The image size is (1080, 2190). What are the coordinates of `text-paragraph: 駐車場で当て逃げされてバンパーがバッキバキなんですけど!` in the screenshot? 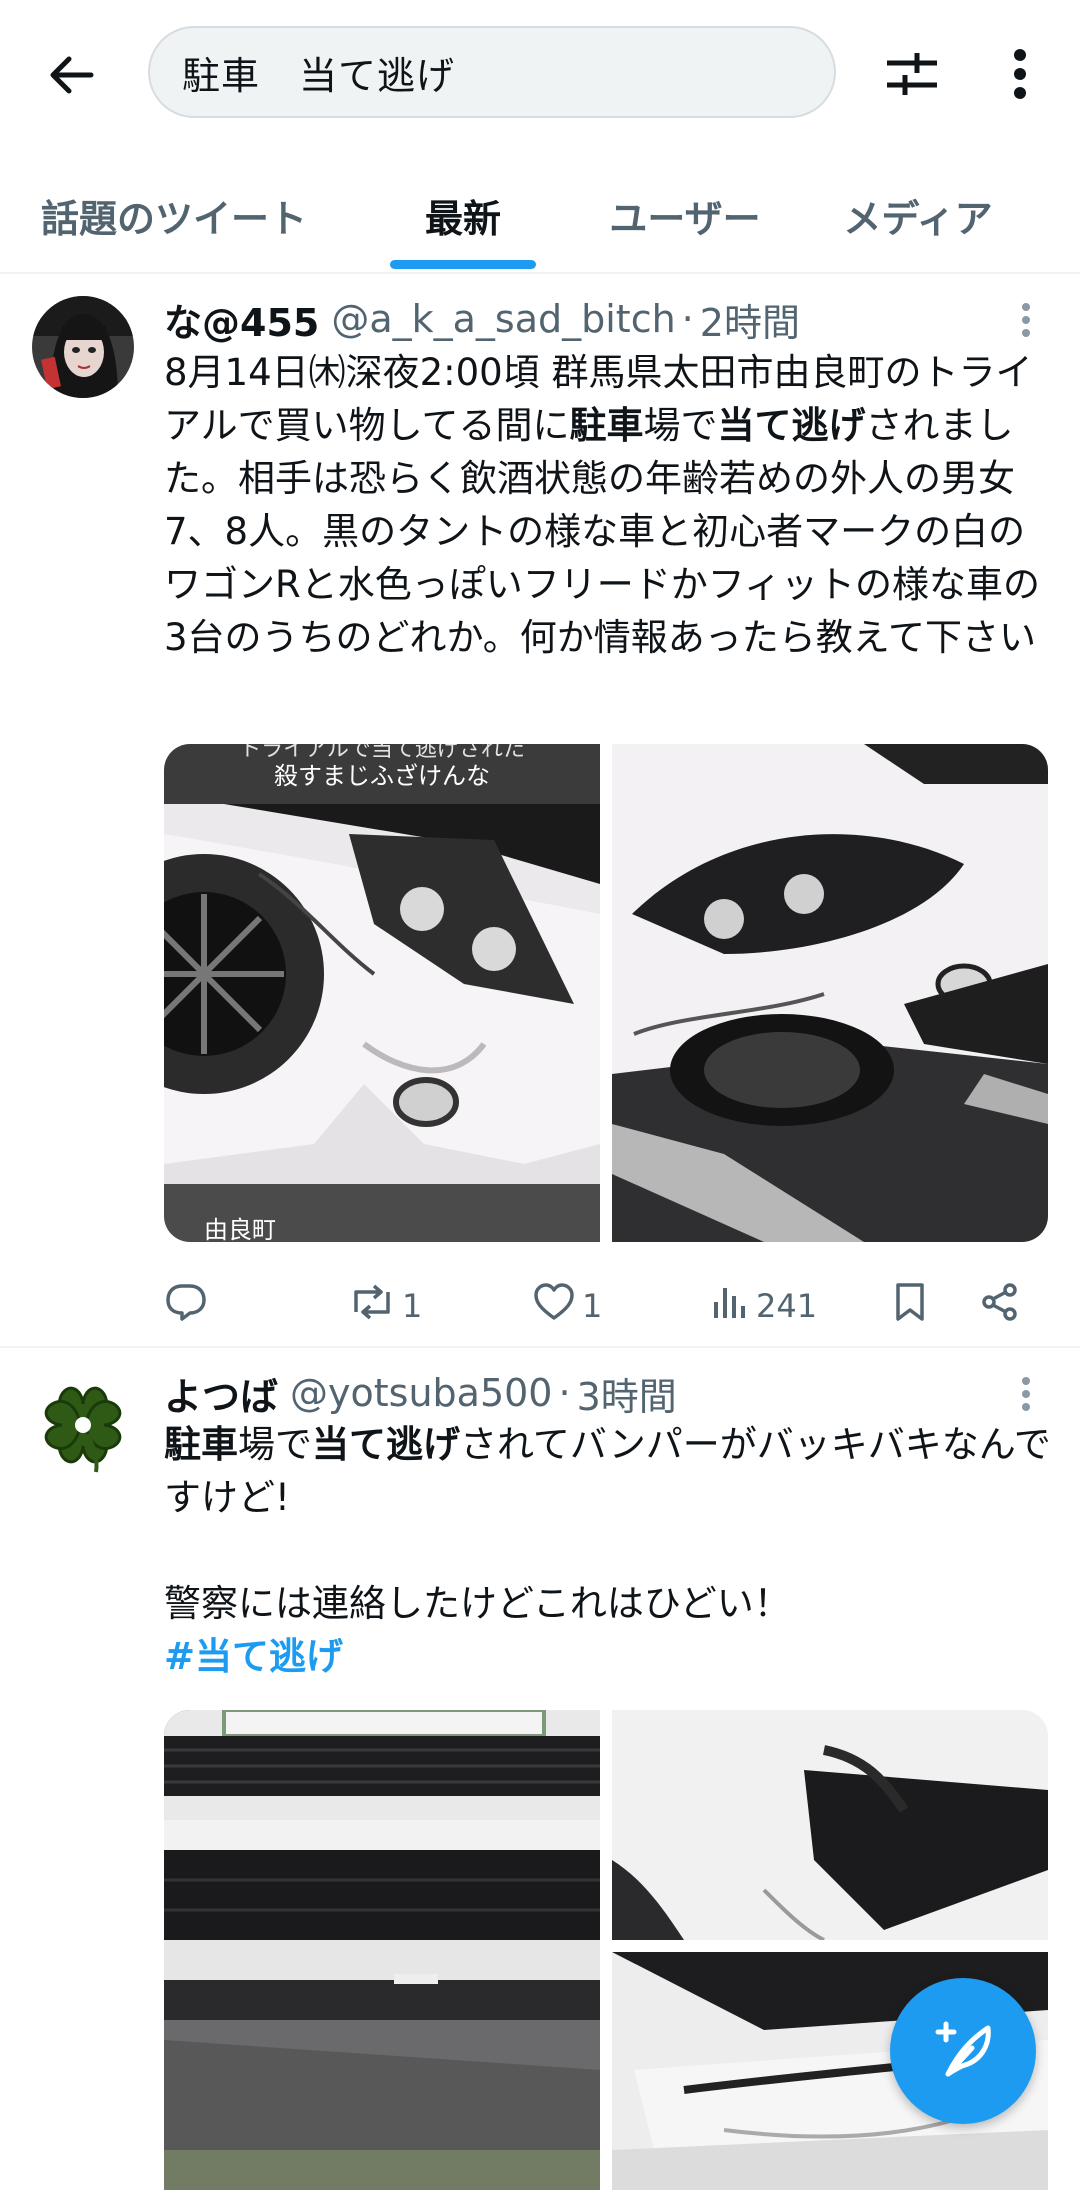 It's located at (609, 1471).